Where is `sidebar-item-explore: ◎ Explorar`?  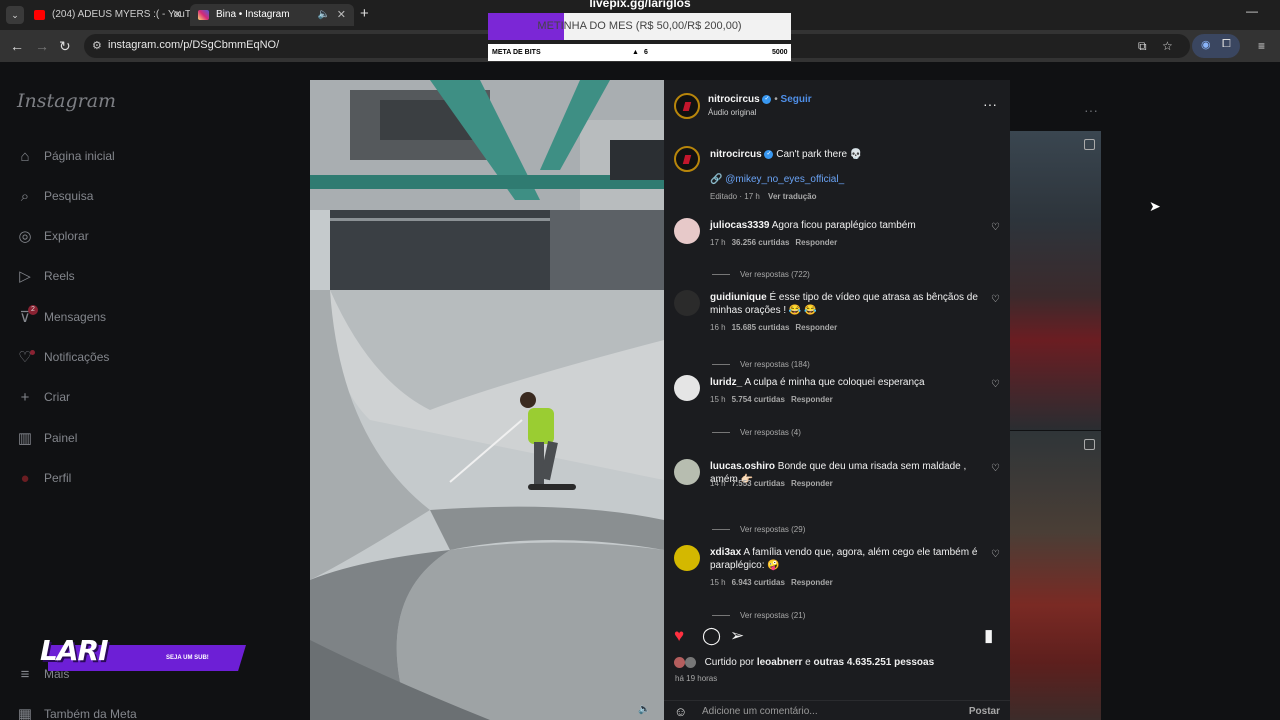 sidebar-item-explore: ◎ Explorar is located at coordinates (52, 236).